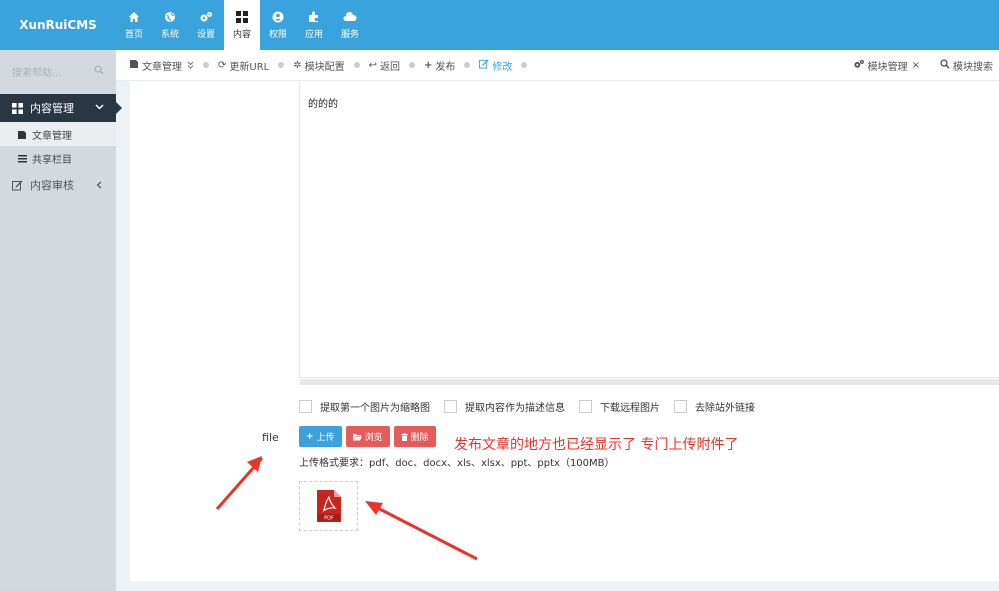 This screenshot has height=591, width=999. What do you see at coordinates (596, 445) in the screenshot?
I see `annotation-text: 发布文章的地方也已经显示了 专门上传附件了` at bounding box center [596, 445].